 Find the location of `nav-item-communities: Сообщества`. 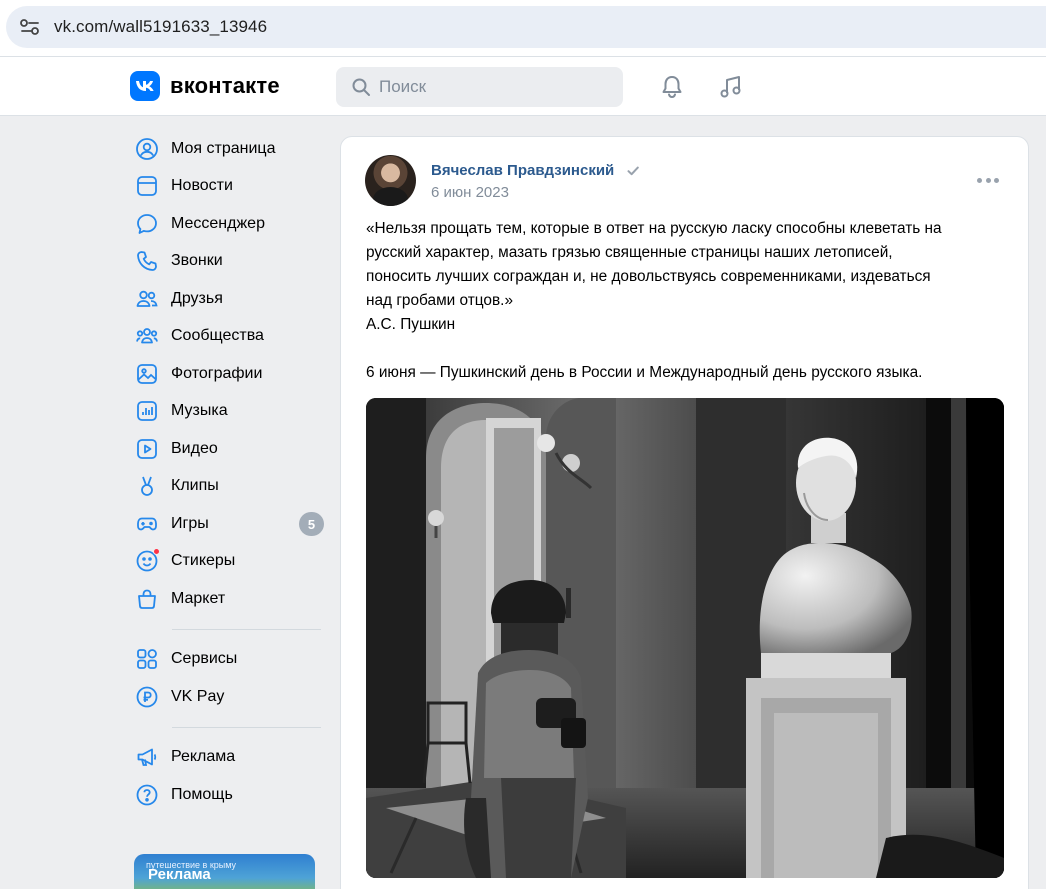

nav-item-communities: Сообщества is located at coordinates (227, 337).